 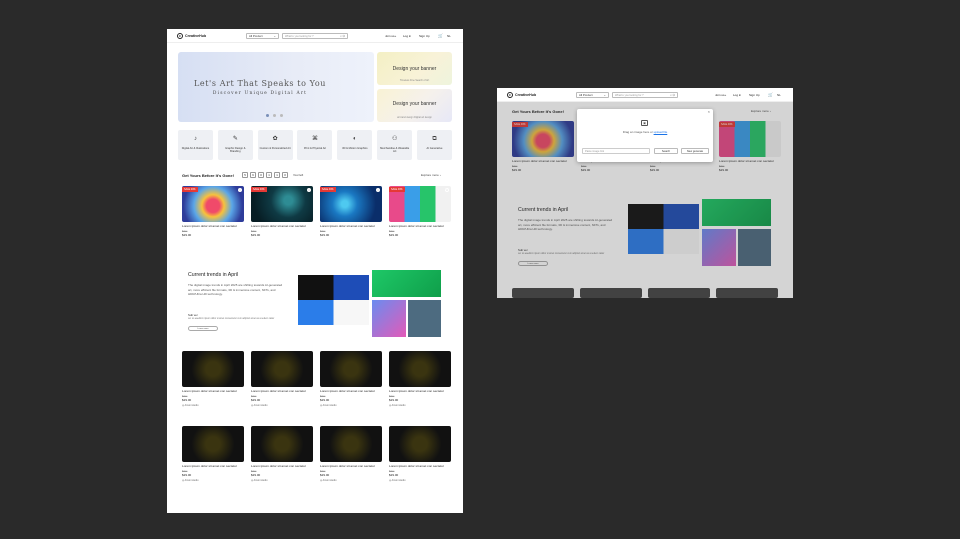 I want to click on search-button: Search, so click(x=666, y=151).